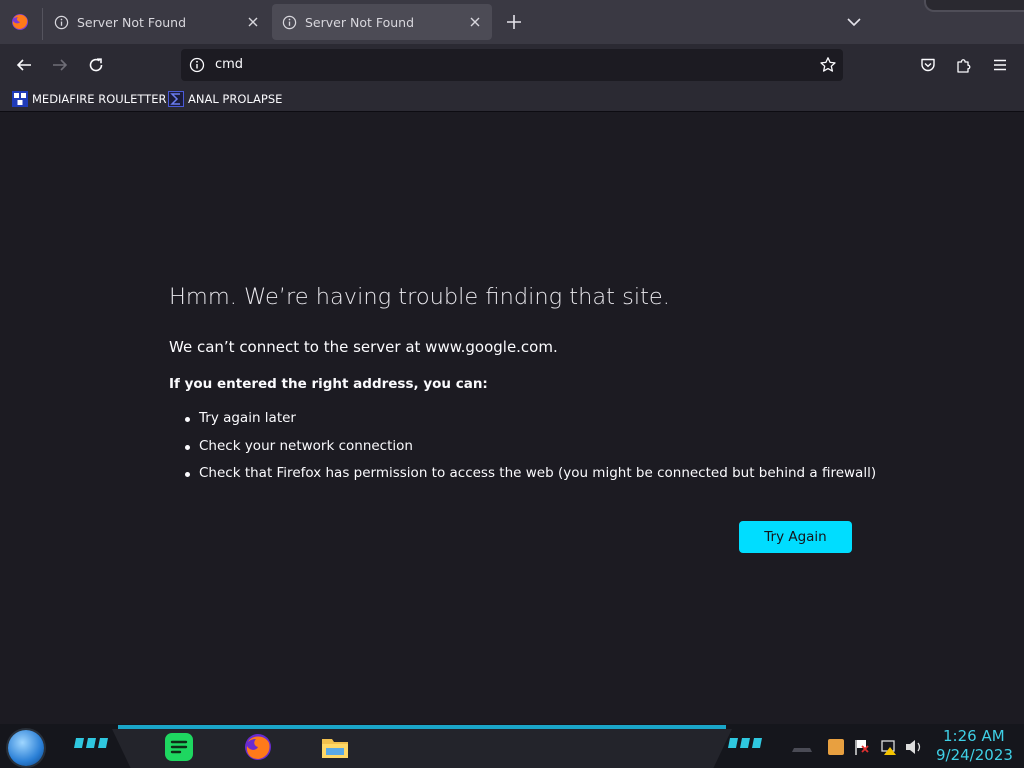  Describe the element at coordinates (795, 537) in the screenshot. I see `try-again-button: Try Again` at that location.